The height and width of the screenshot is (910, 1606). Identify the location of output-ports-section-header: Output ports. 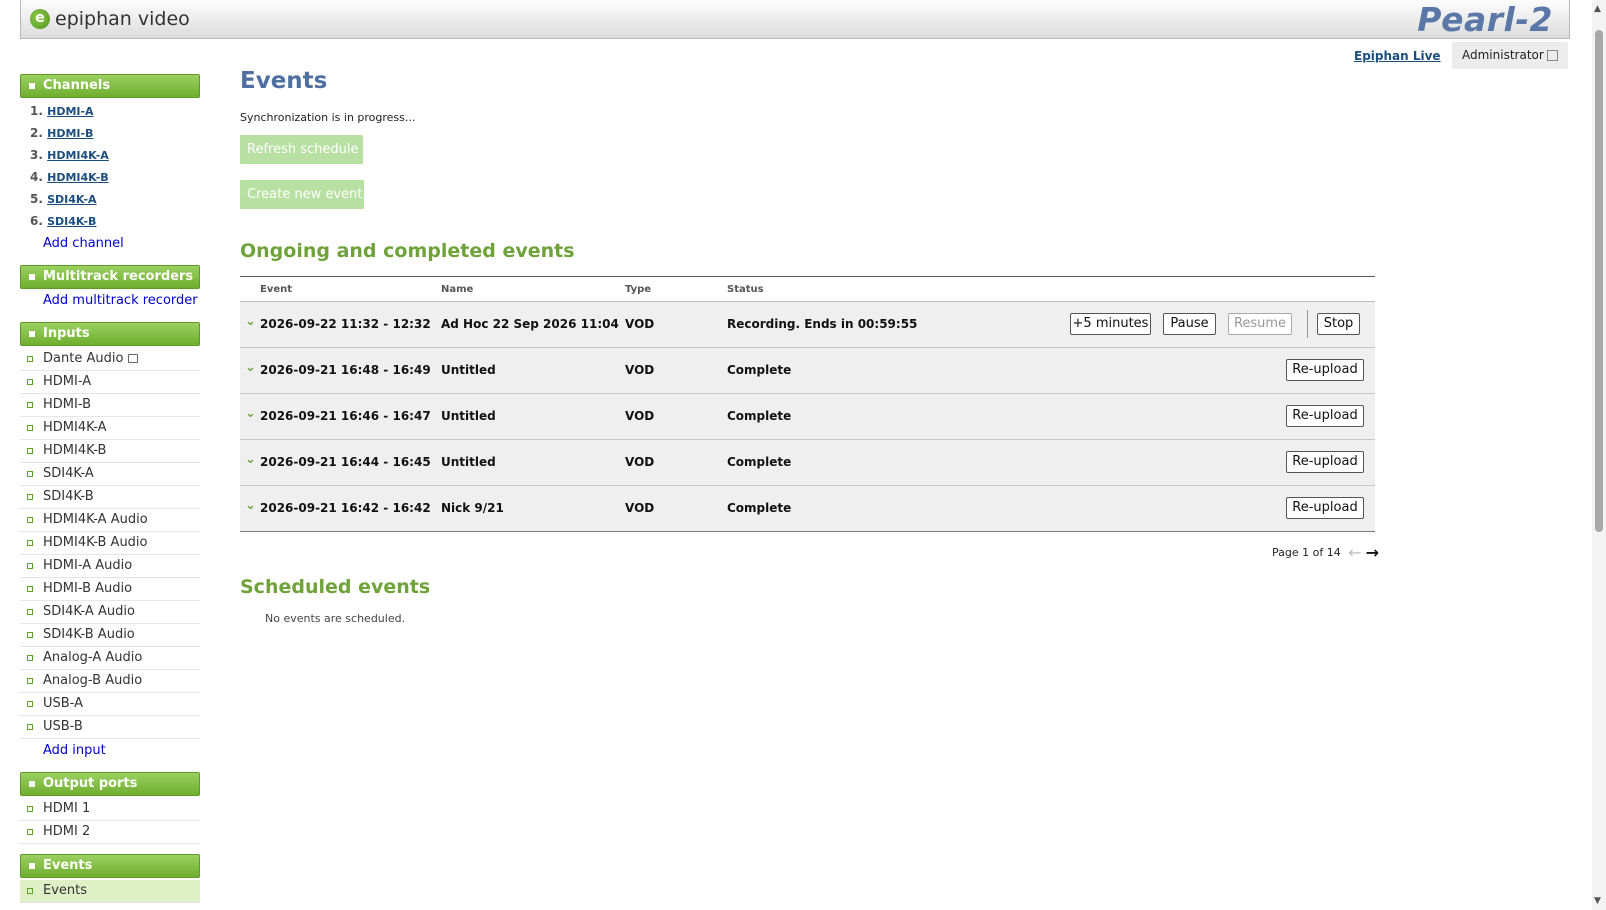
(110, 784).